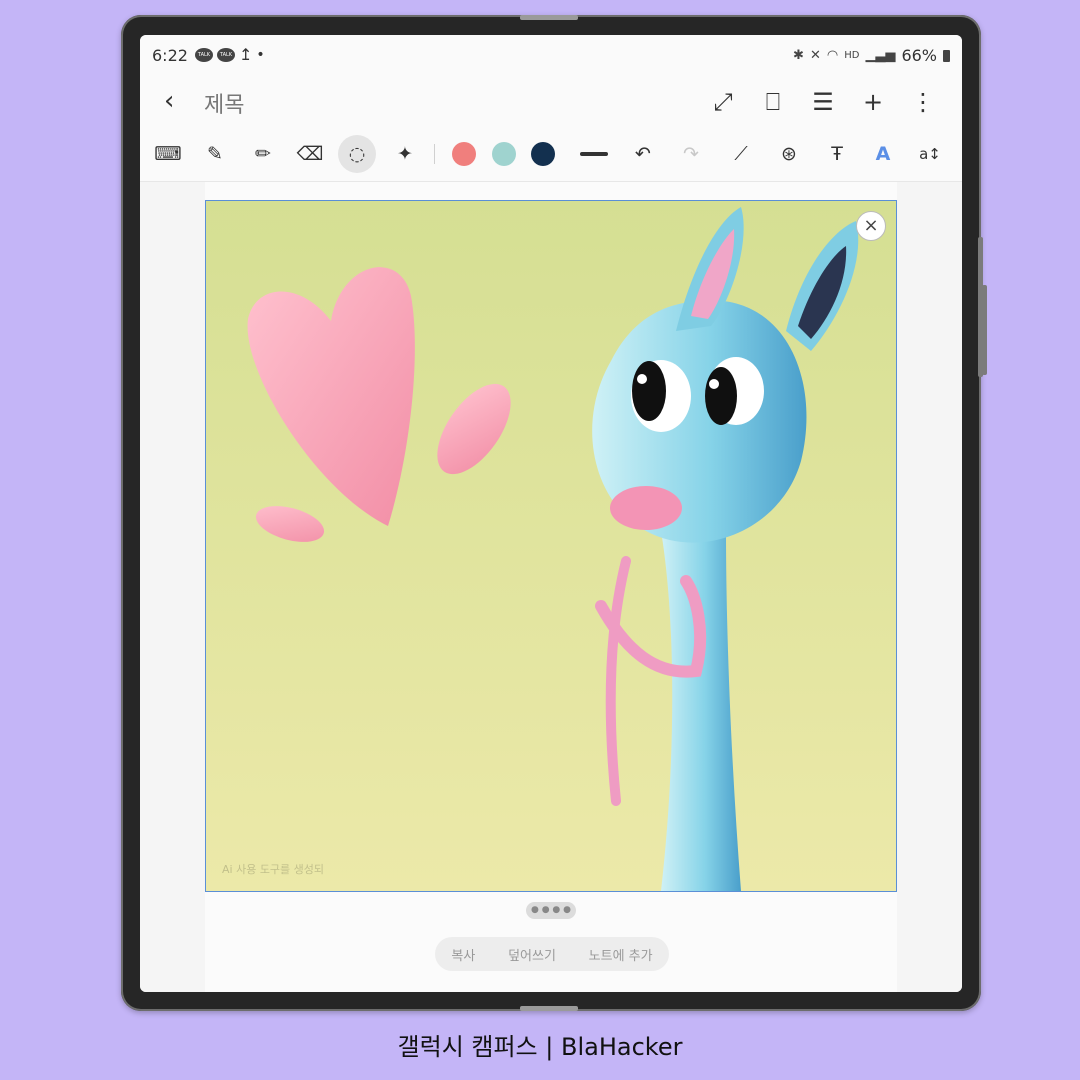 The width and height of the screenshot is (1080, 1080). What do you see at coordinates (852, 55) in the screenshot?
I see `hd-voice-icon: HD` at bounding box center [852, 55].